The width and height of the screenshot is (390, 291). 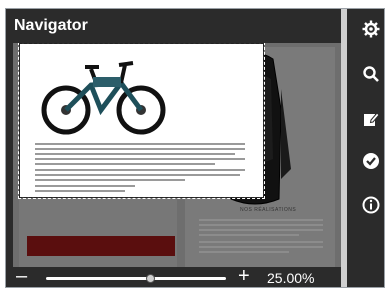 I want to click on settings-button, so click(x=371, y=29).